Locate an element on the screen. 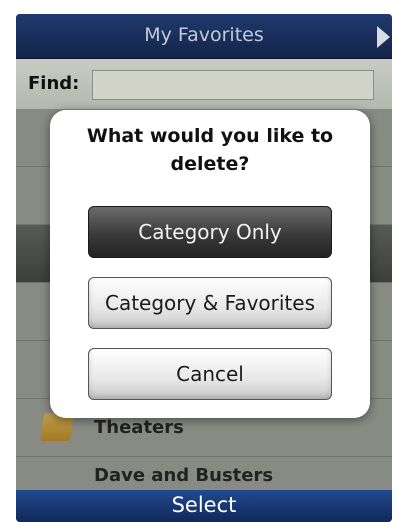 This screenshot has width=407, height=522. title-bar: My Favorites is located at coordinates (204, 36).